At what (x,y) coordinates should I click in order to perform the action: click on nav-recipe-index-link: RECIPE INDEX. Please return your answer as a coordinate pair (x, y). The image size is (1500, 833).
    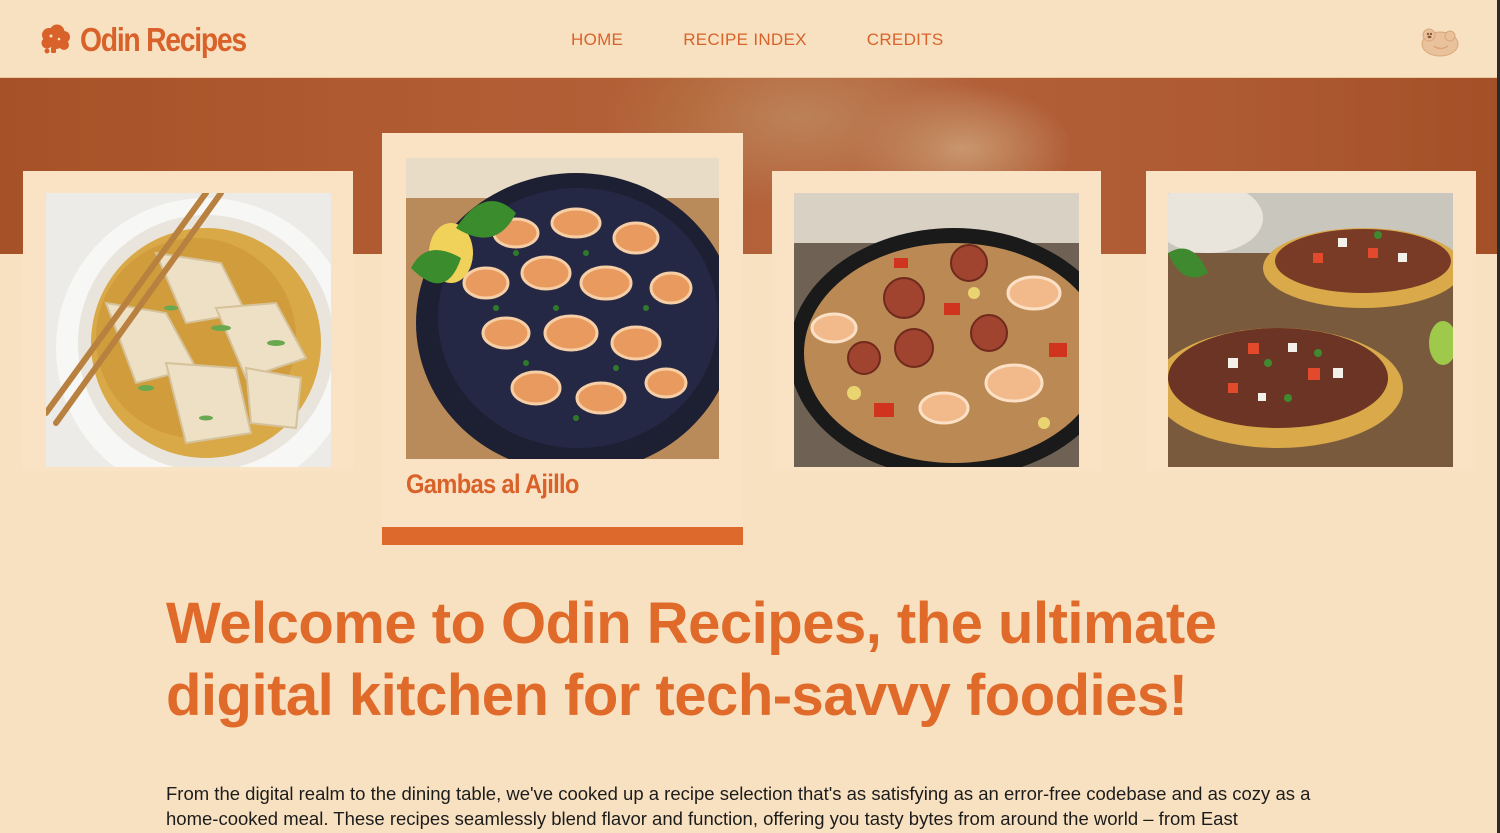
    Looking at the image, I should click on (745, 40).